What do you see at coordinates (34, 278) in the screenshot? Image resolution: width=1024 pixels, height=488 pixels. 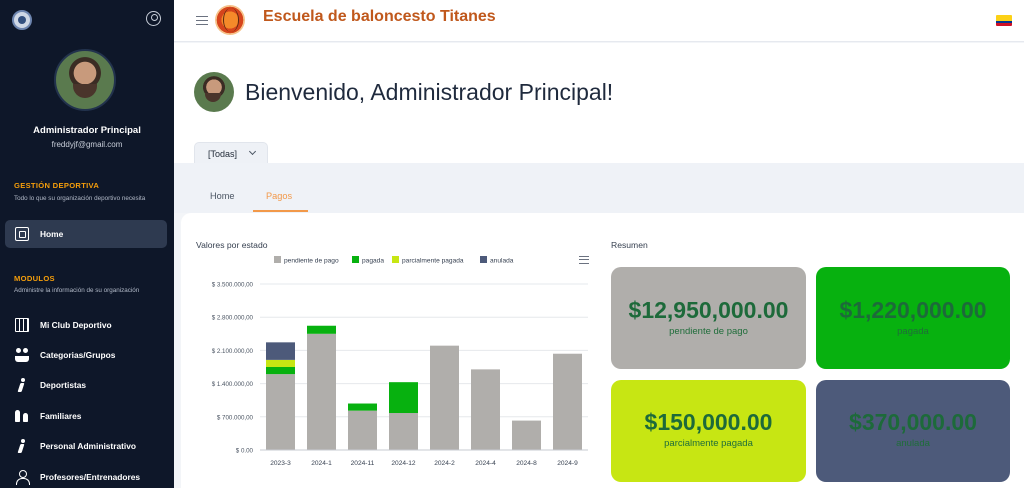 I see `section-title-modulos: MODULOS` at bounding box center [34, 278].